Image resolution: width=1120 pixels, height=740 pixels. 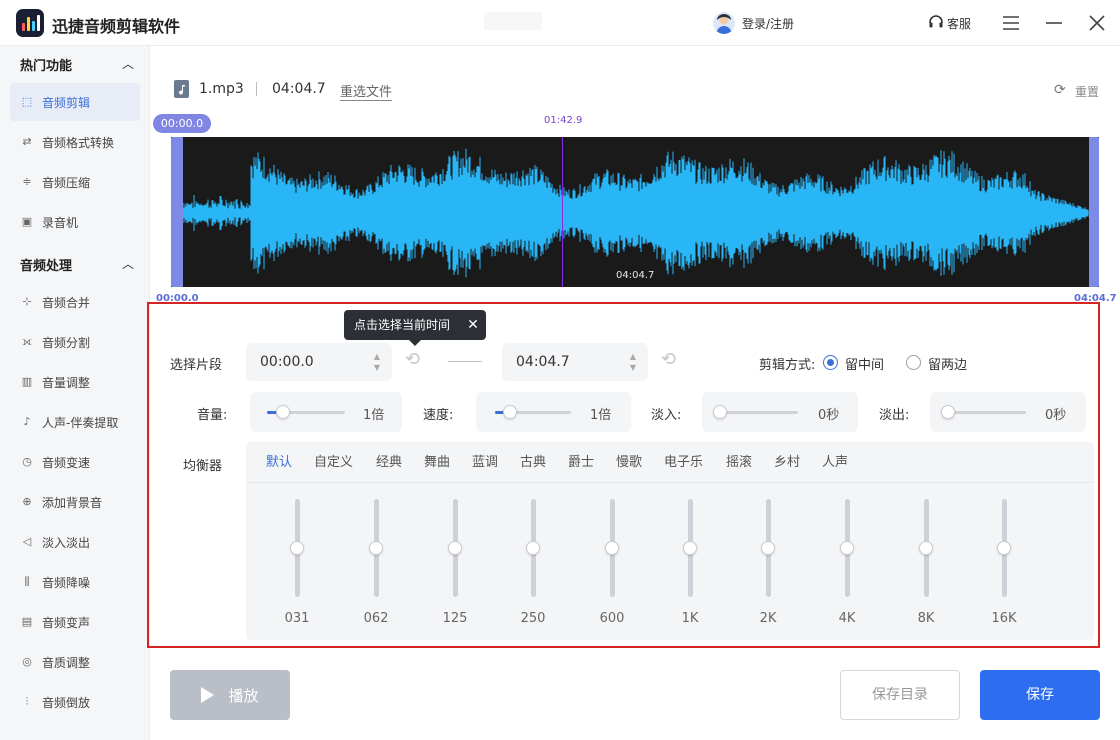 I want to click on eq-preset-country: 乡村, so click(x=787, y=460).